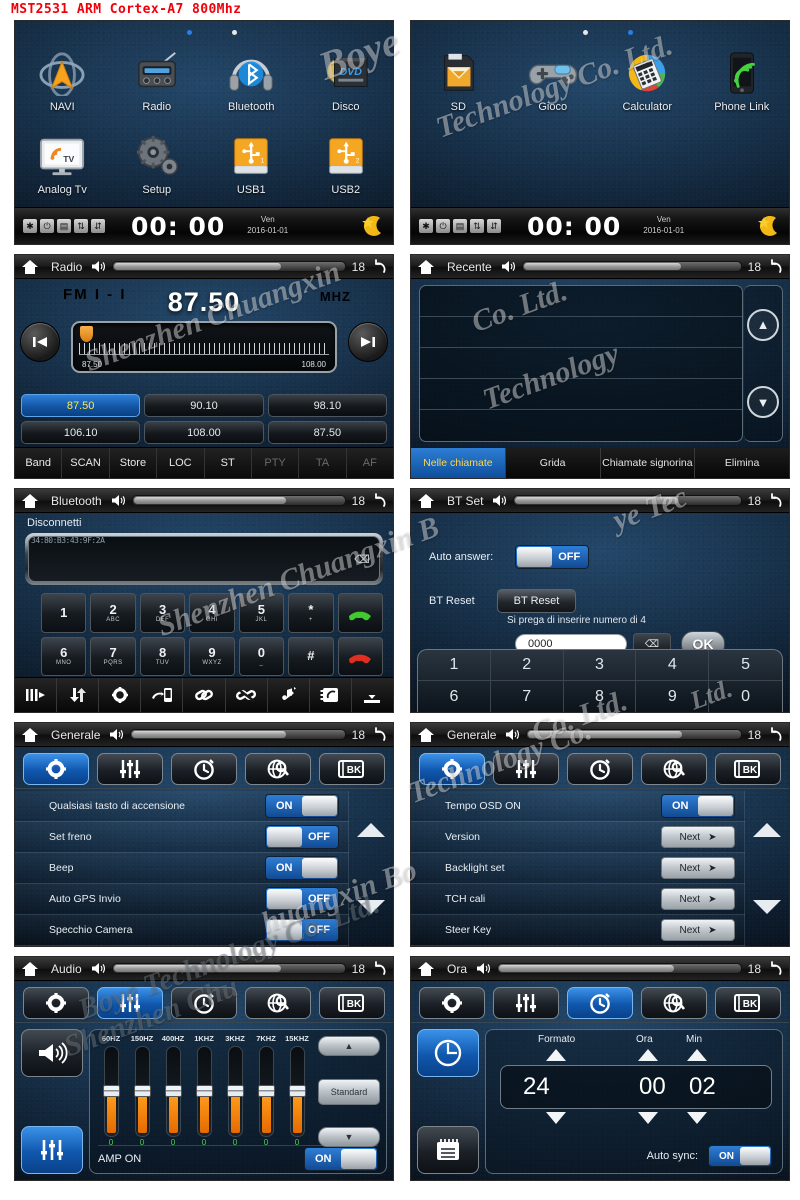 Image resolution: width=800 pixels, height=1200 pixels. Describe the element at coordinates (81, 432) in the screenshot. I see `preset-button: 106.10` at that location.